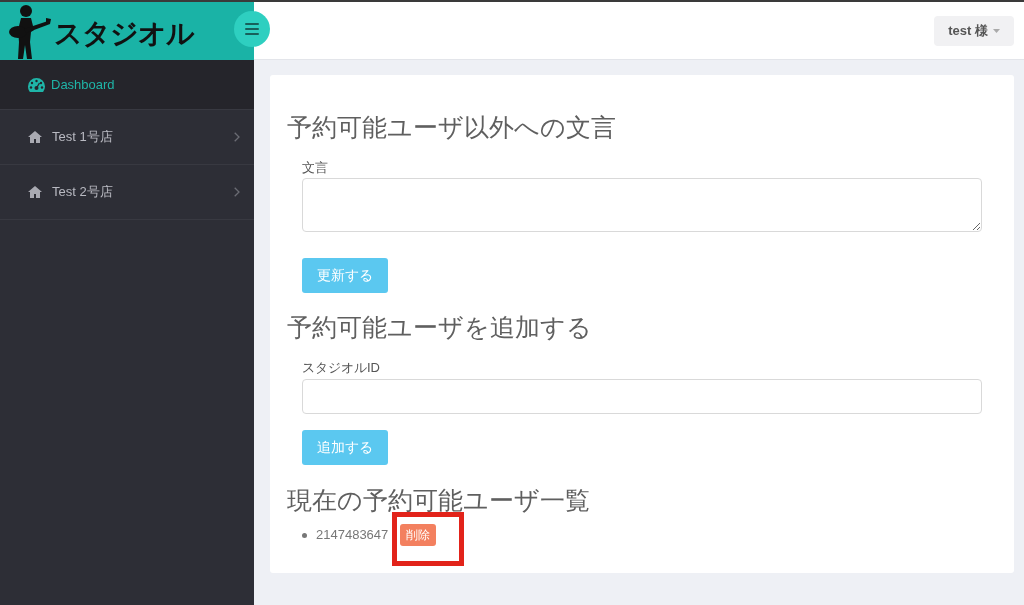  Describe the element at coordinates (440, 327) in the screenshot. I see `section-heading: 予約可能ユーザを追加する` at that location.